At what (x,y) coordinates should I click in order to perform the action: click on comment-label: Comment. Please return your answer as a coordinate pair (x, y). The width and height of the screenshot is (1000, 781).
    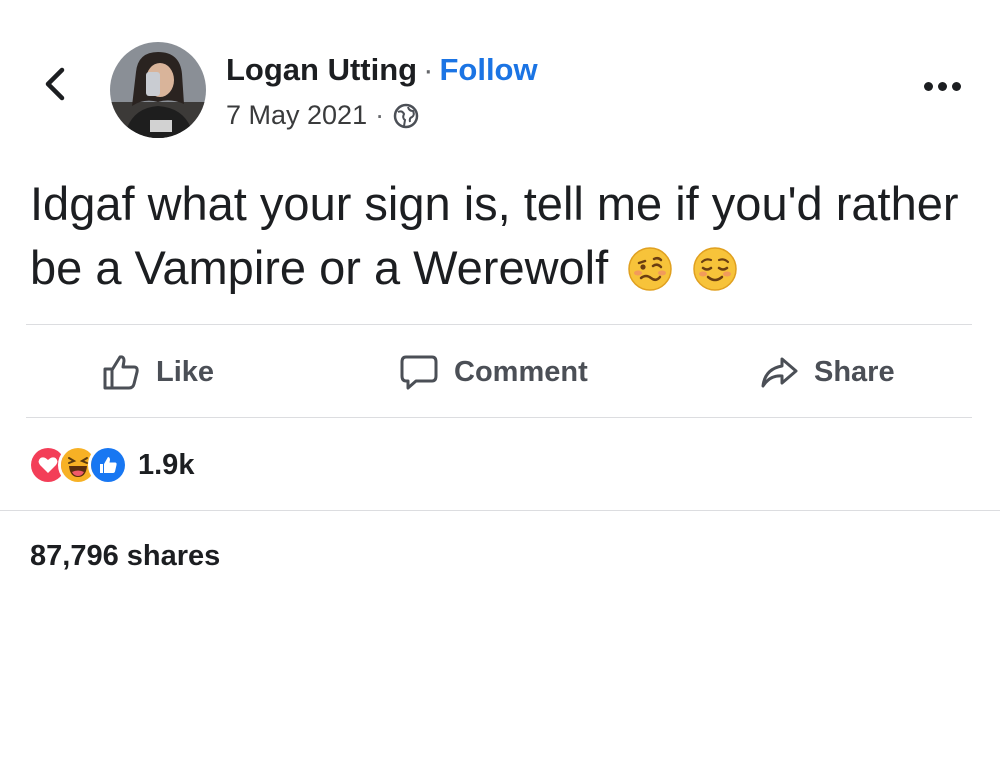
    Looking at the image, I should click on (521, 371).